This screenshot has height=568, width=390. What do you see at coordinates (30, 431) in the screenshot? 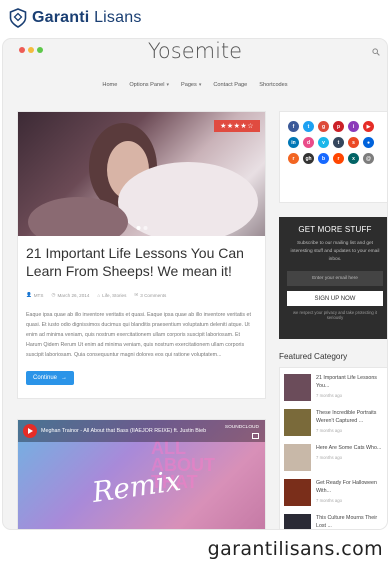
I see `play-icon` at bounding box center [30, 431].